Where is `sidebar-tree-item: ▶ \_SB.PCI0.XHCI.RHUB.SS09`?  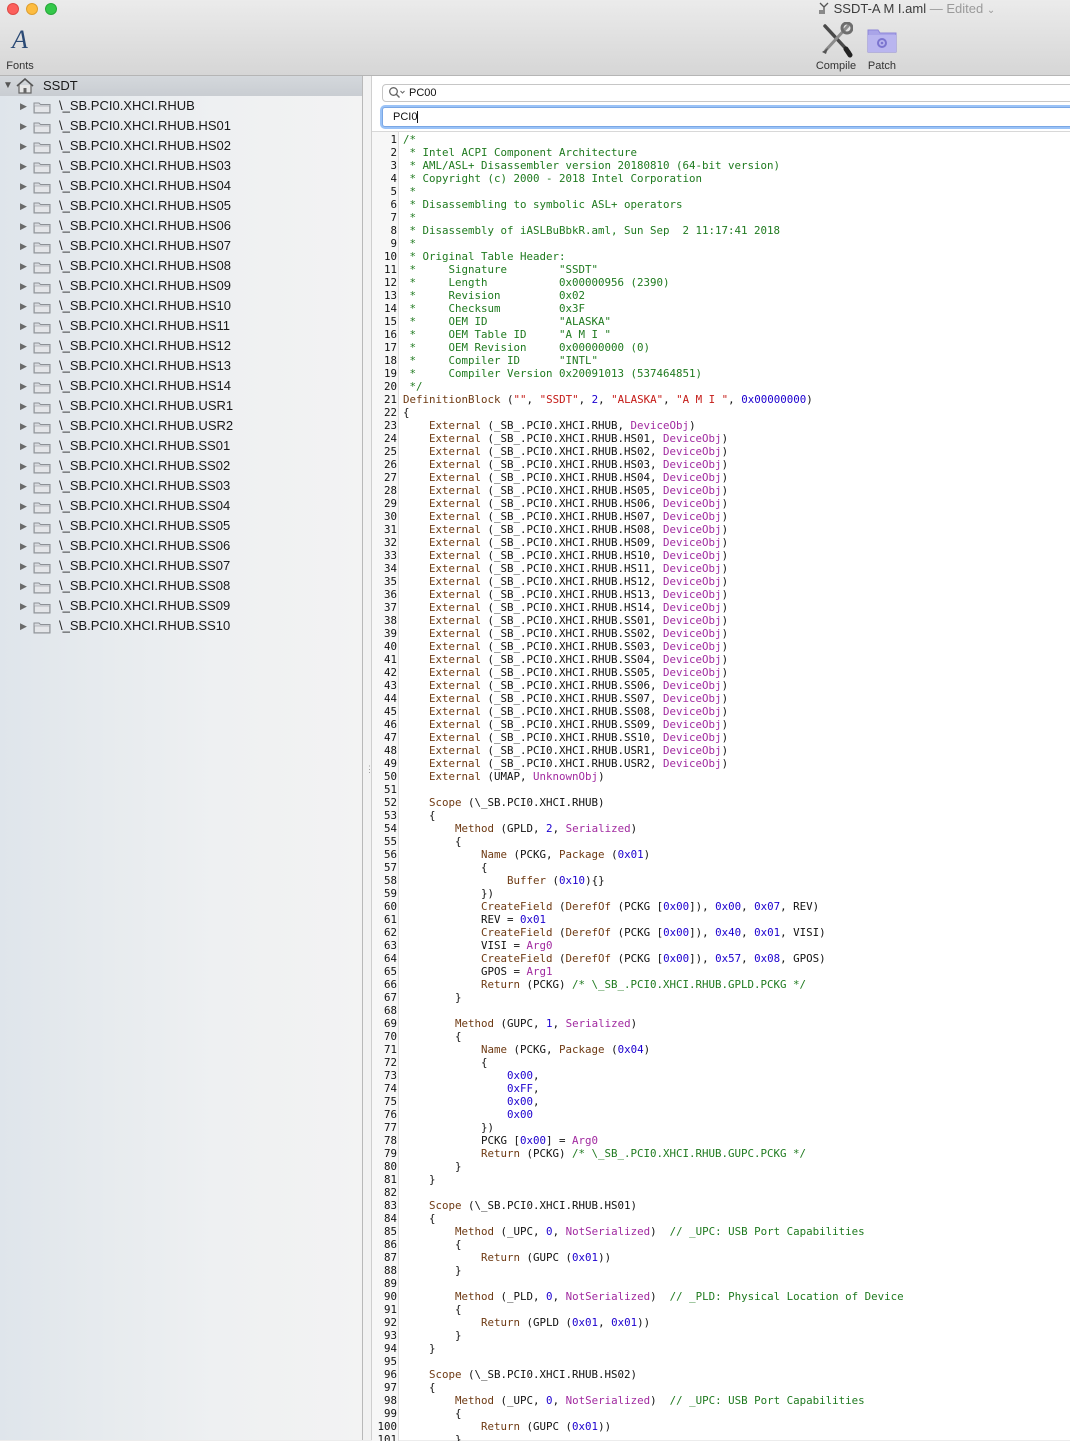 sidebar-tree-item: ▶ \_SB.PCI0.XHCI.RHUB.SS09 is located at coordinates (181, 606).